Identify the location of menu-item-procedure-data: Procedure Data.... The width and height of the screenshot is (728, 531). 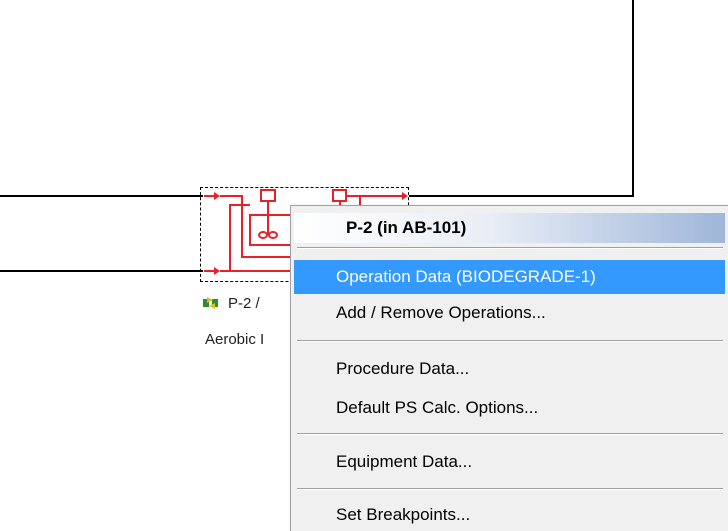
(509, 369).